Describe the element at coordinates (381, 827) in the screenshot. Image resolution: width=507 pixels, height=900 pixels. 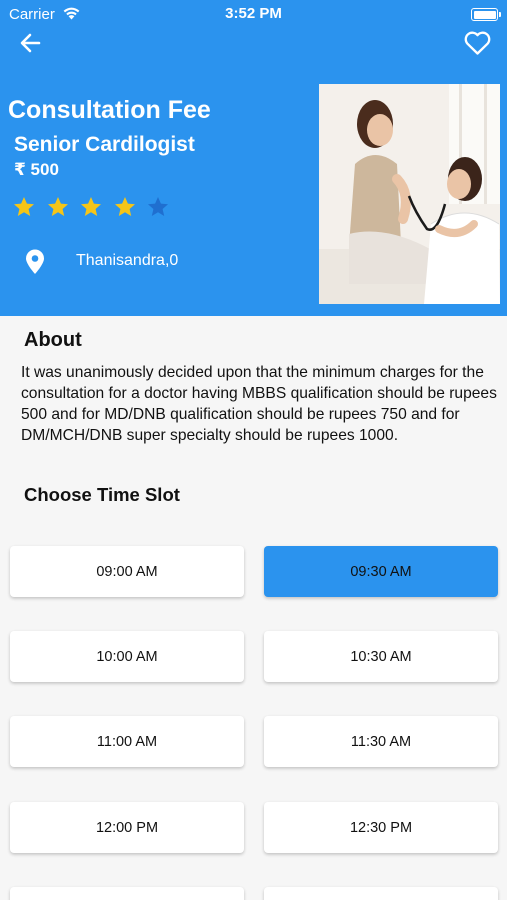
I see `time-slot-button: 12:30 PM` at that location.